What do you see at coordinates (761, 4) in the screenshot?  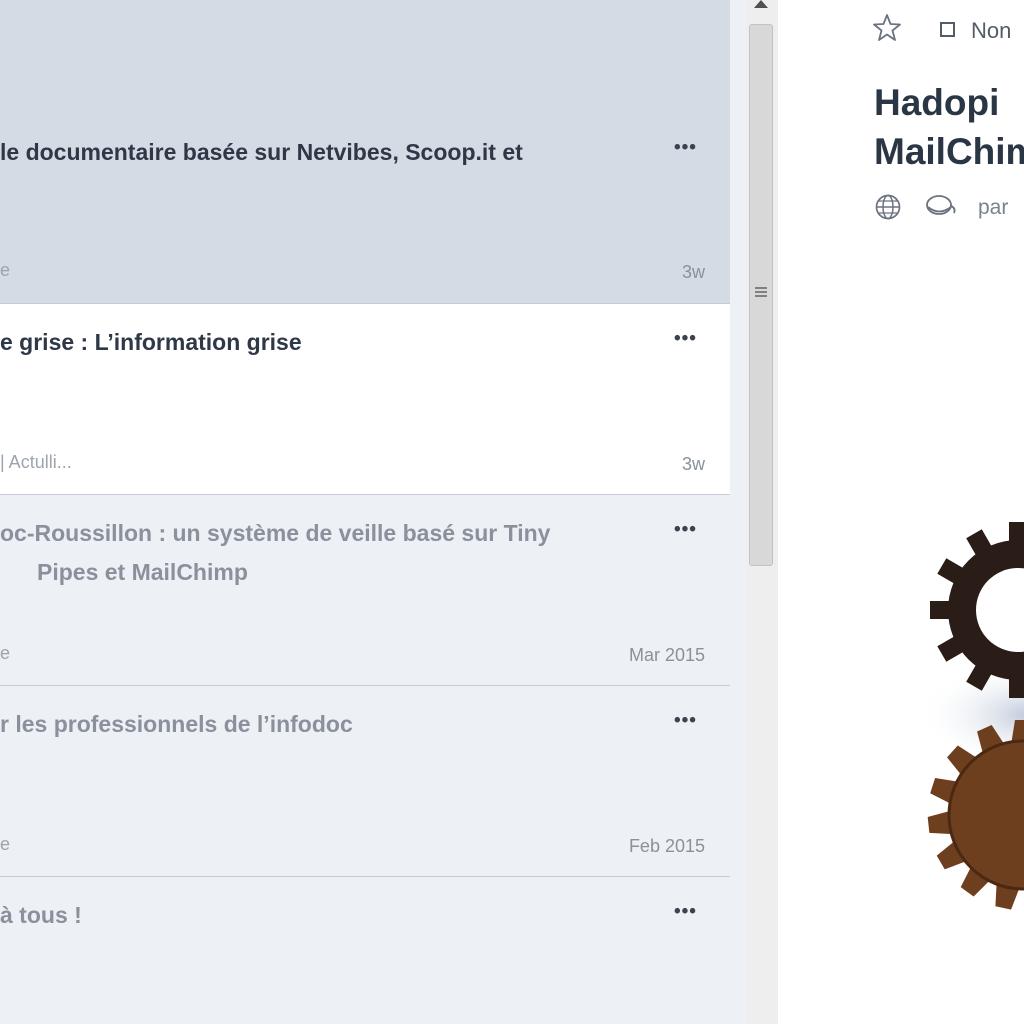 I see `scroll-up-arrow` at bounding box center [761, 4].